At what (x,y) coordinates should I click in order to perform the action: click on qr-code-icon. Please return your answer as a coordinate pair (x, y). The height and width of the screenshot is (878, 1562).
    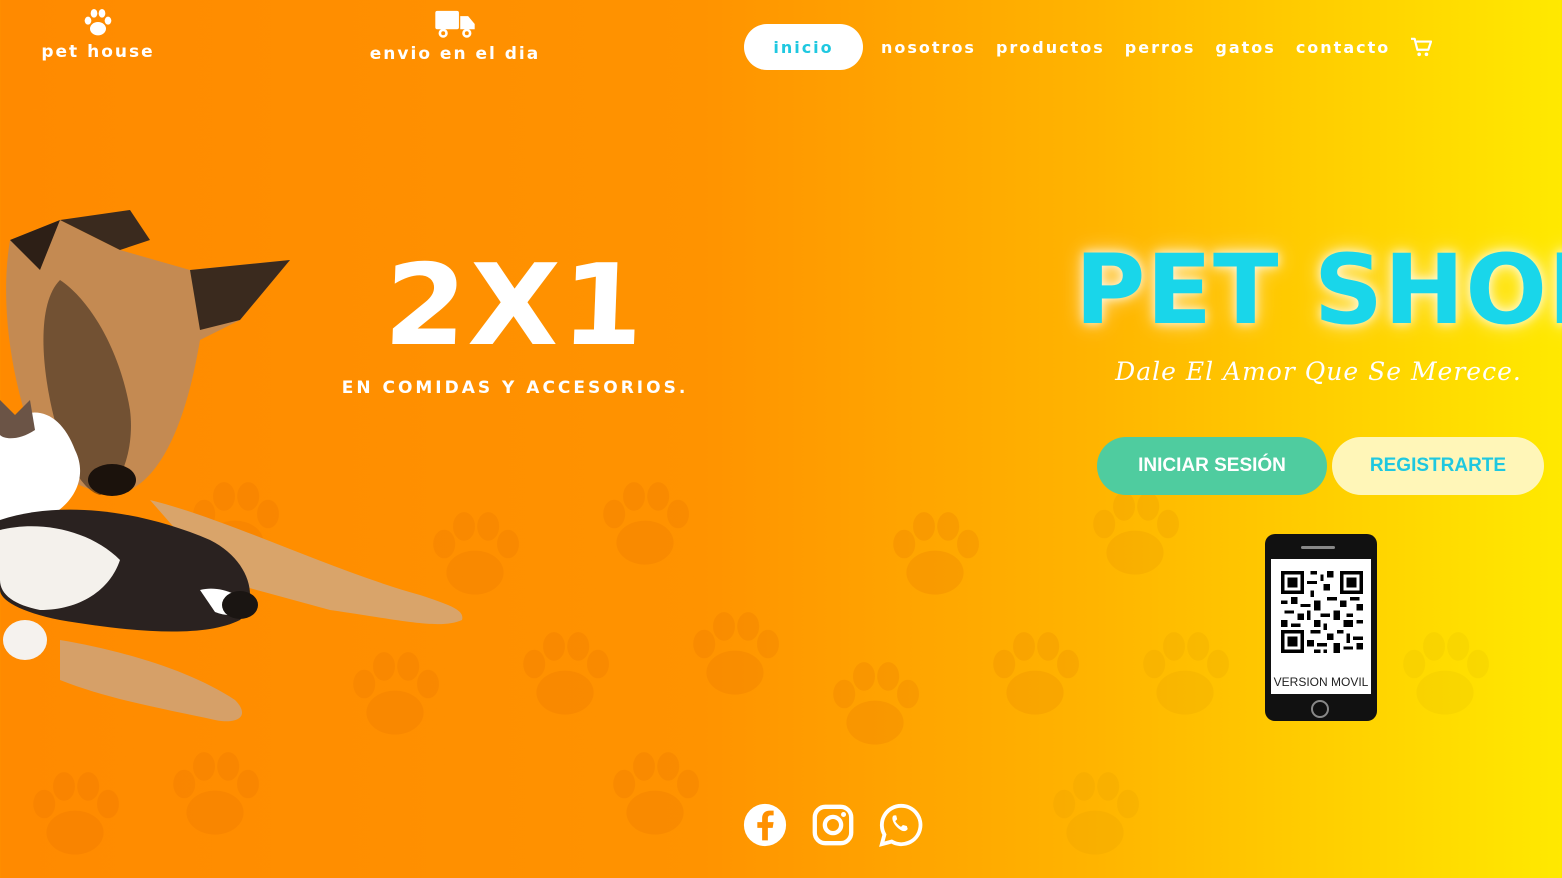
    Looking at the image, I should click on (1322, 612).